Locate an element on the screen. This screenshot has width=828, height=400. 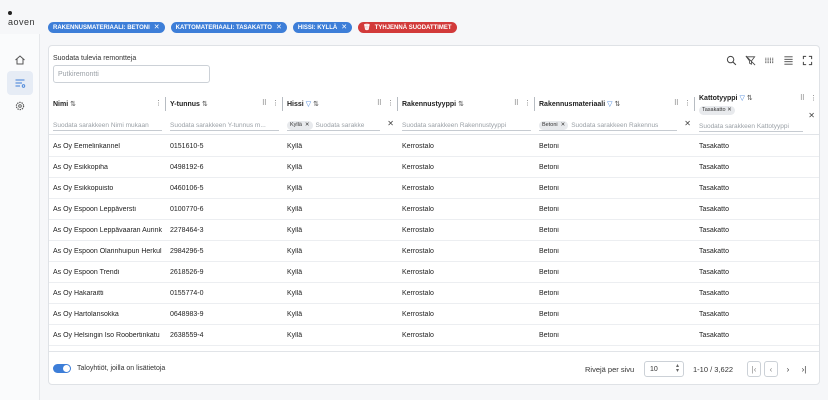
first-page-button: |‹ is located at coordinates (754, 369).